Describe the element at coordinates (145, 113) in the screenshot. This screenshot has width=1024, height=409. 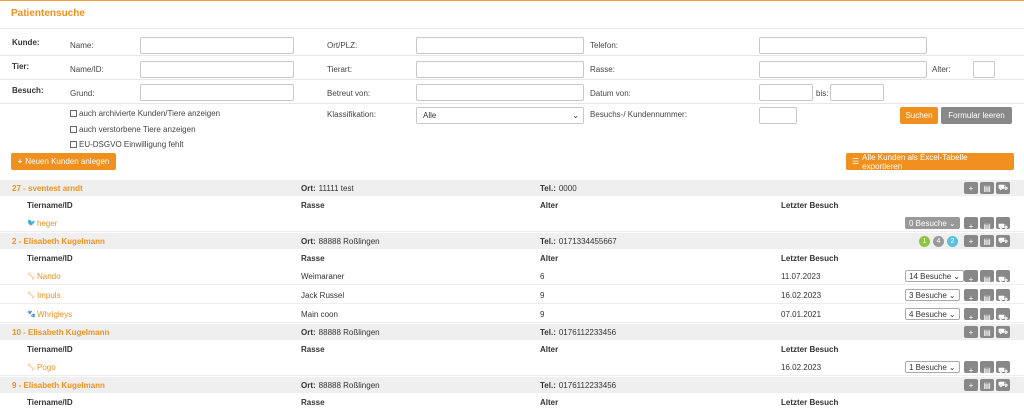
I see `checkbox-archiv: auch archivierte Kunden/Tiere anzeigen` at that location.